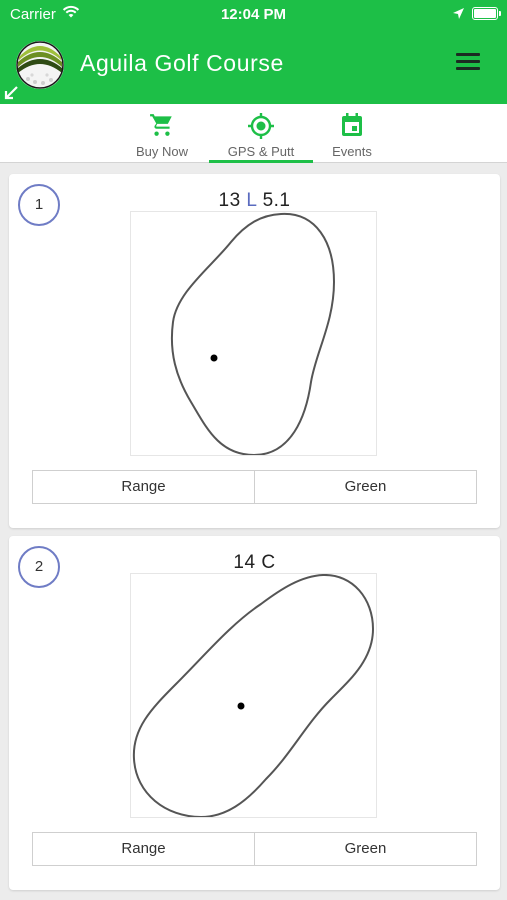 This screenshot has width=507, height=900. What do you see at coordinates (268, 562) in the screenshot?
I see `pin-side: C` at bounding box center [268, 562].